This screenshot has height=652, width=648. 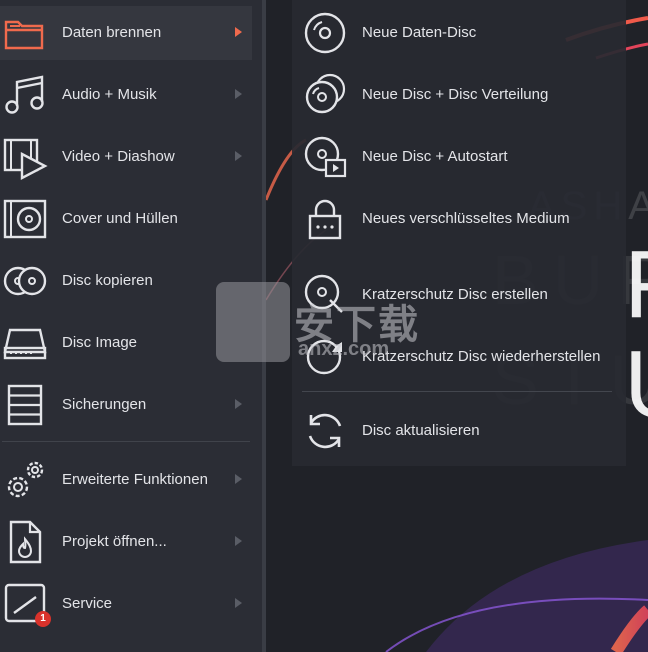 What do you see at coordinates (126, 441) in the screenshot?
I see `menu-separator` at bounding box center [126, 441].